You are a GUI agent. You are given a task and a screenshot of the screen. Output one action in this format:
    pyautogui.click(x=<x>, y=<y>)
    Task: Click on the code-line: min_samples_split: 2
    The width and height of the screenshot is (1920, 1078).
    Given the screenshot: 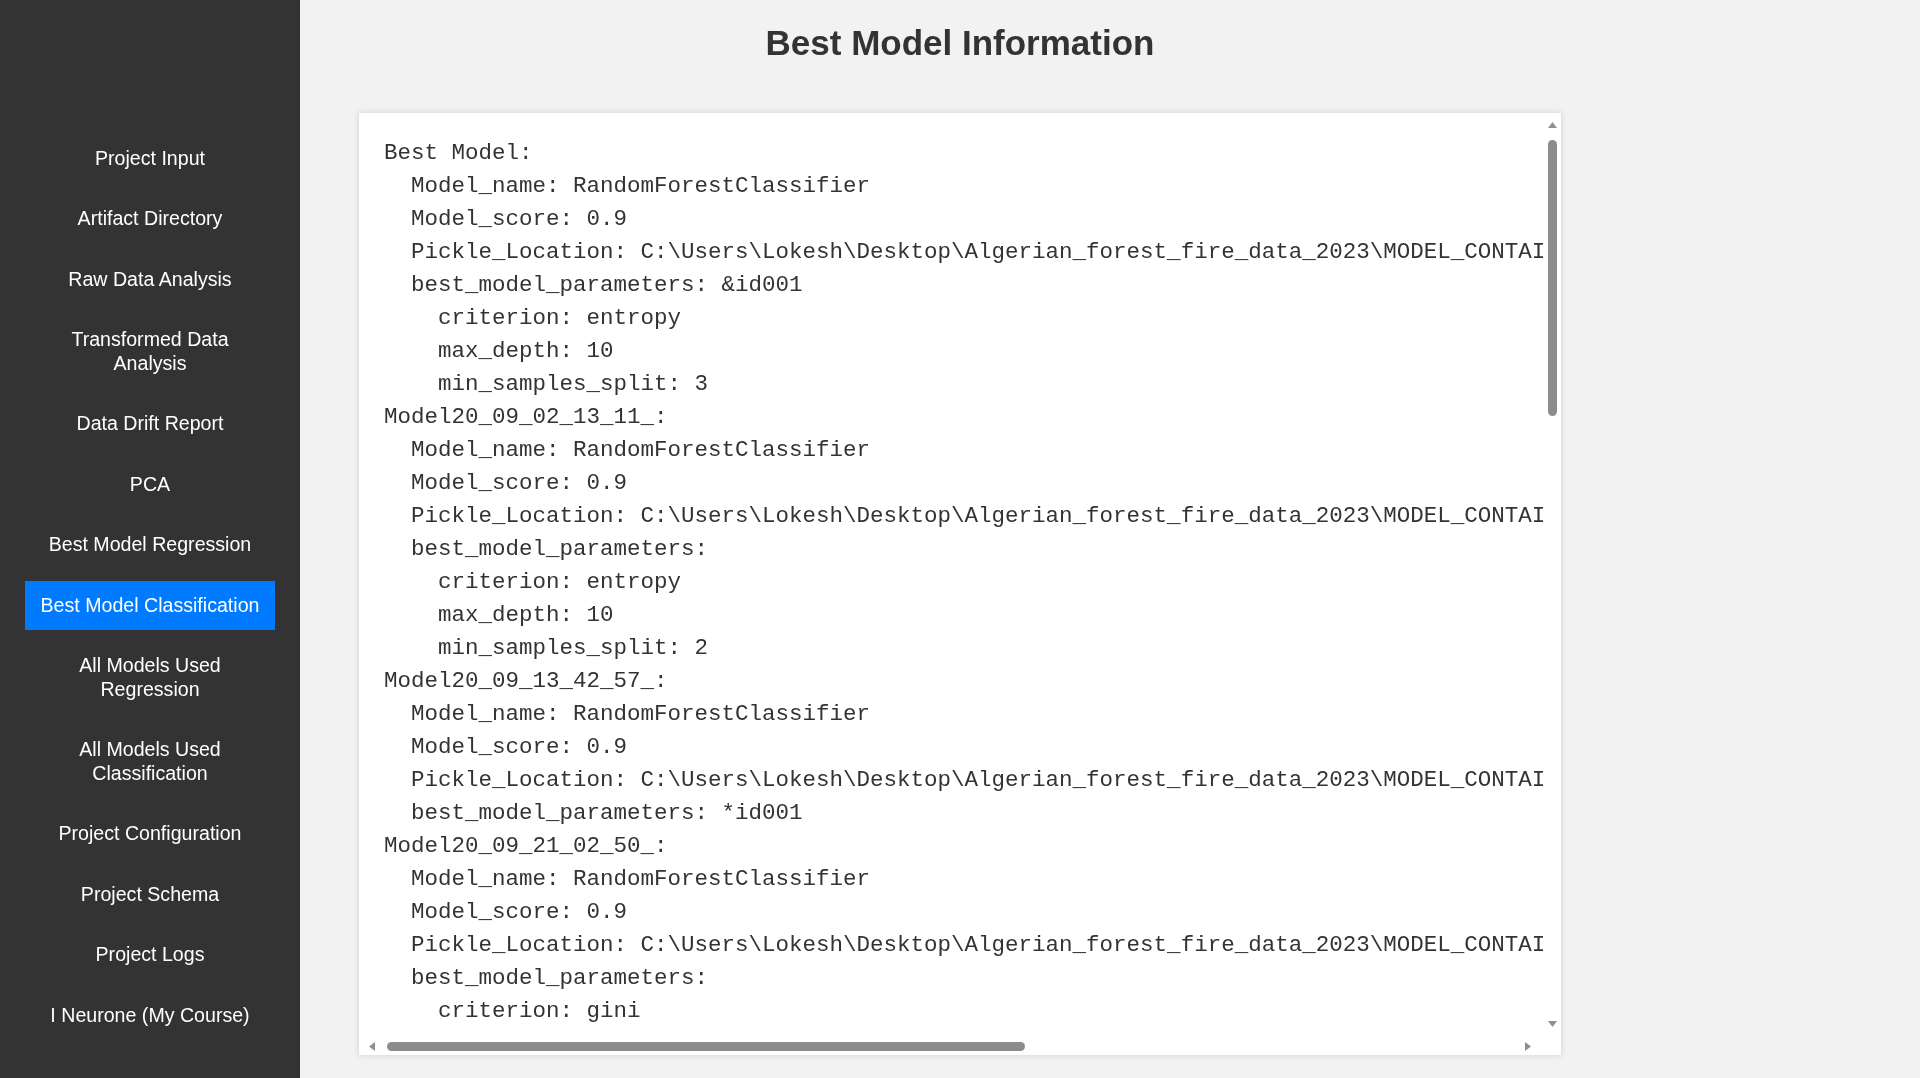 What is the action you would take?
    pyautogui.click(x=573, y=648)
    